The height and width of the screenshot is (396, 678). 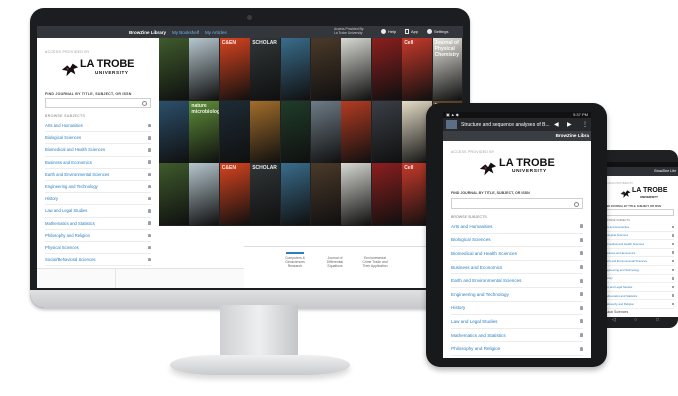 I want to click on accessed-label: ACCESS PROVIDED BY, so click(x=67, y=52).